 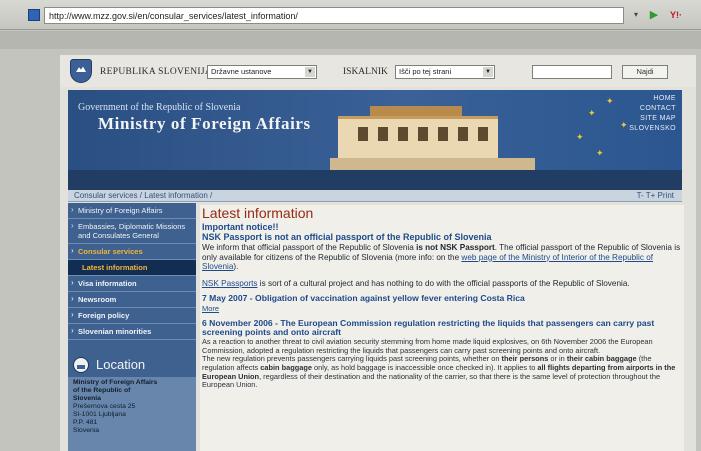 I want to click on address-line: of the Republic of, so click(x=102, y=390).